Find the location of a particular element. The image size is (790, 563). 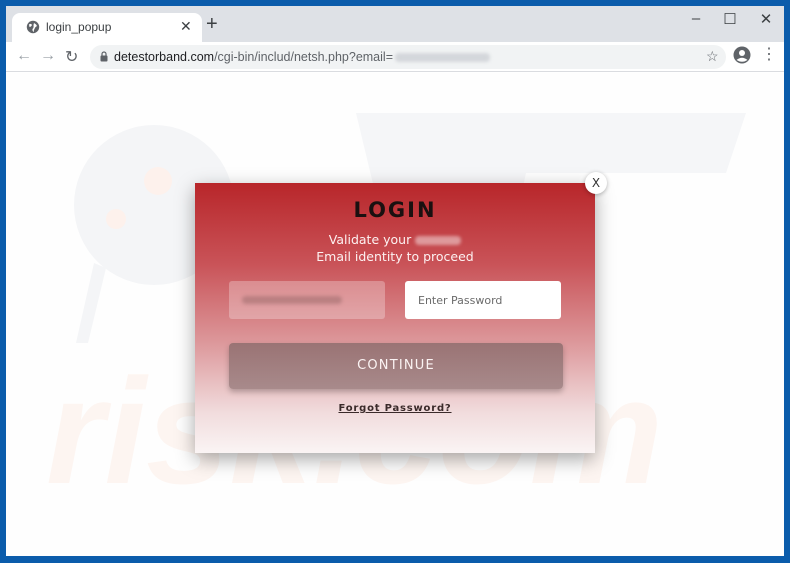

popup-subtitle: Validate your Email identity to proceed is located at coordinates (395, 248).